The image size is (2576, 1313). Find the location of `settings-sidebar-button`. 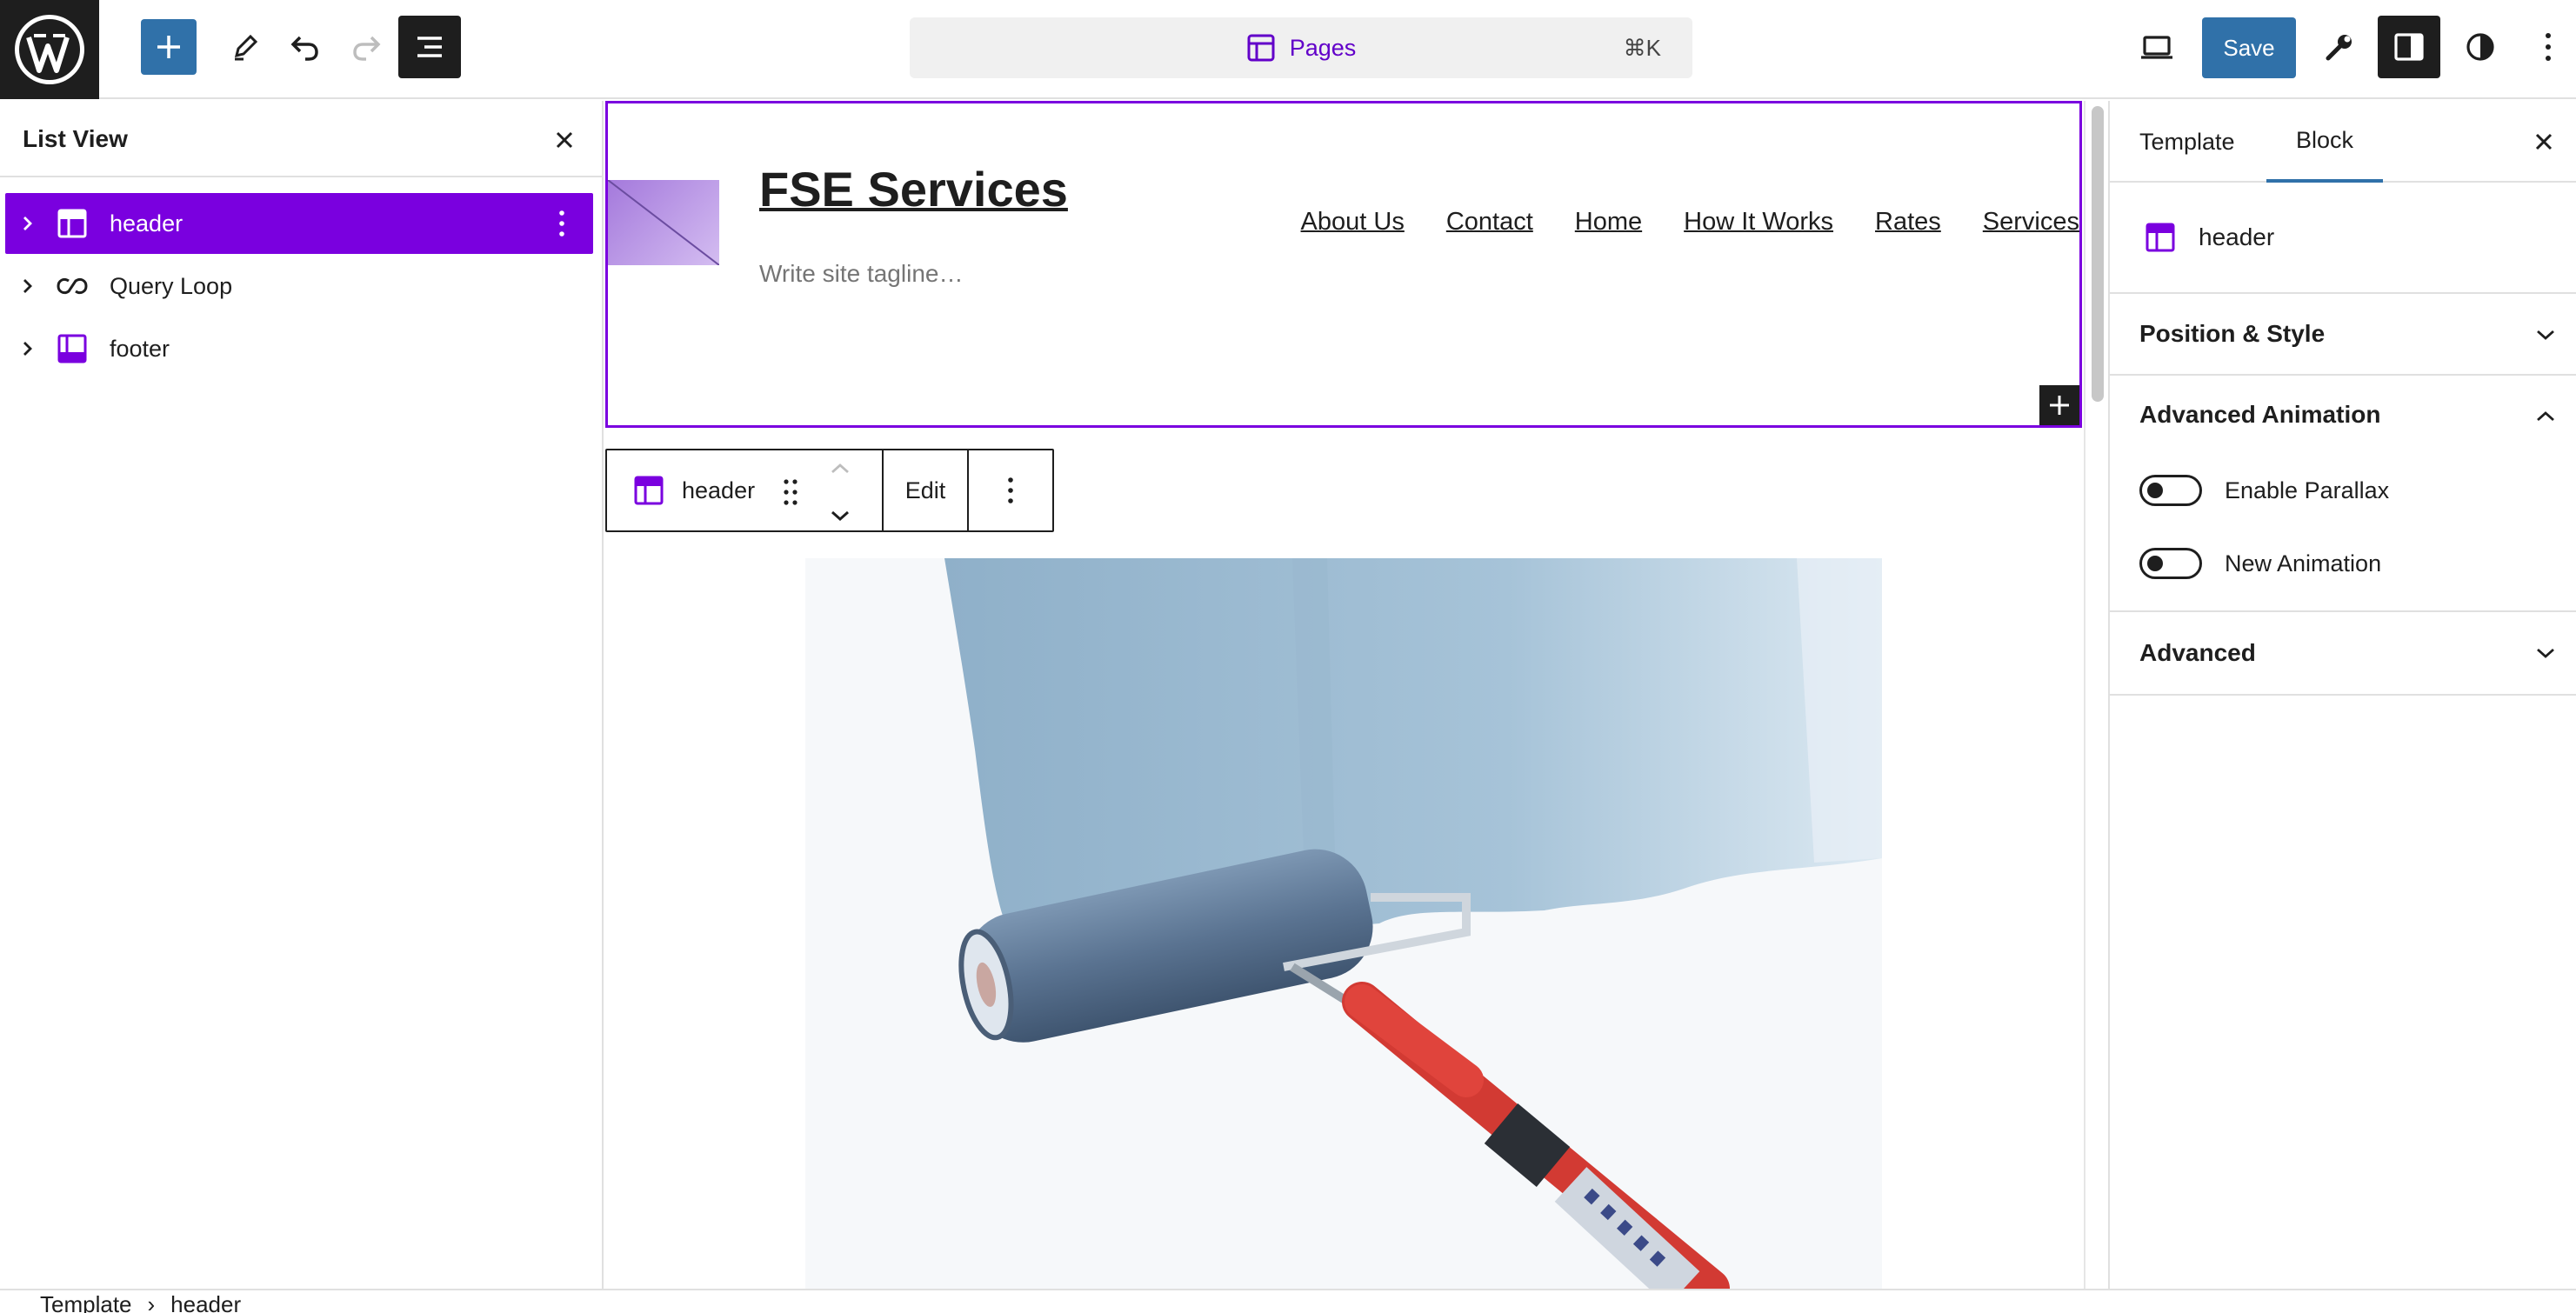

settings-sidebar-button is located at coordinates (2409, 47).